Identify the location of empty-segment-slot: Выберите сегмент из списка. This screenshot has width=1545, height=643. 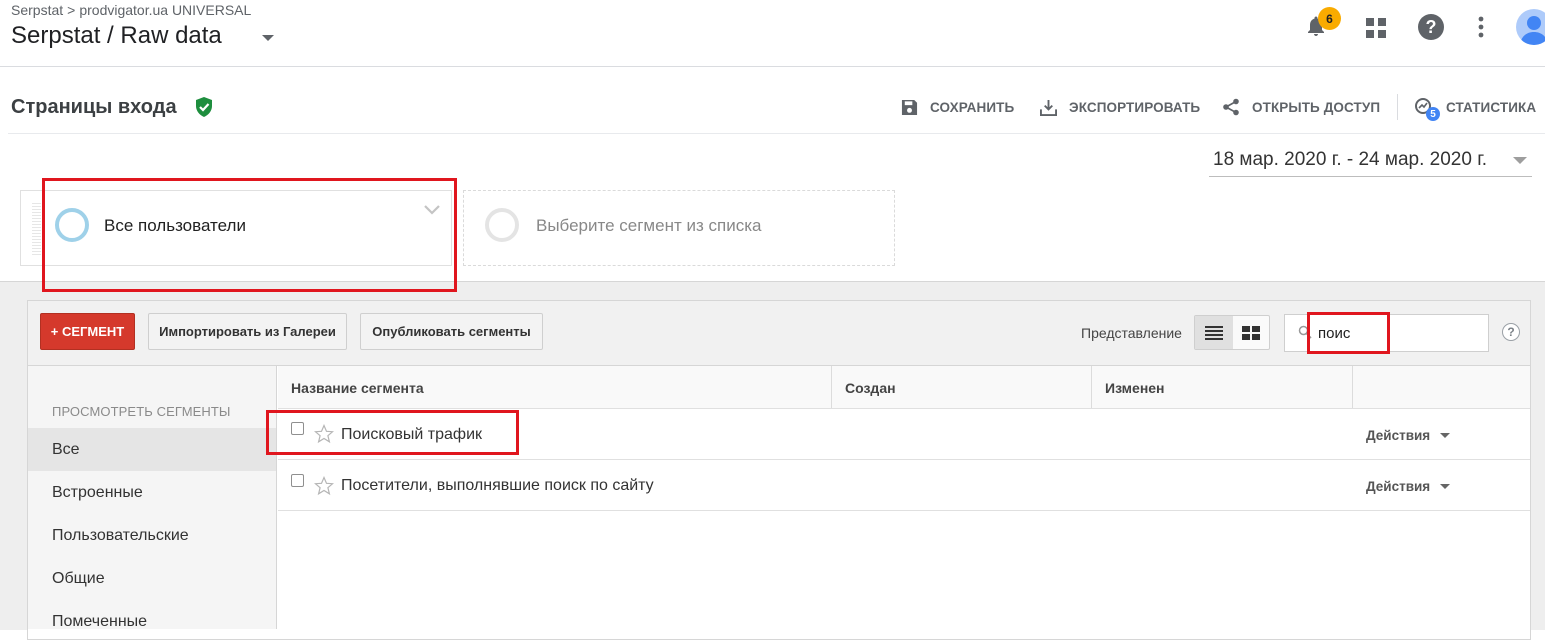
(679, 228).